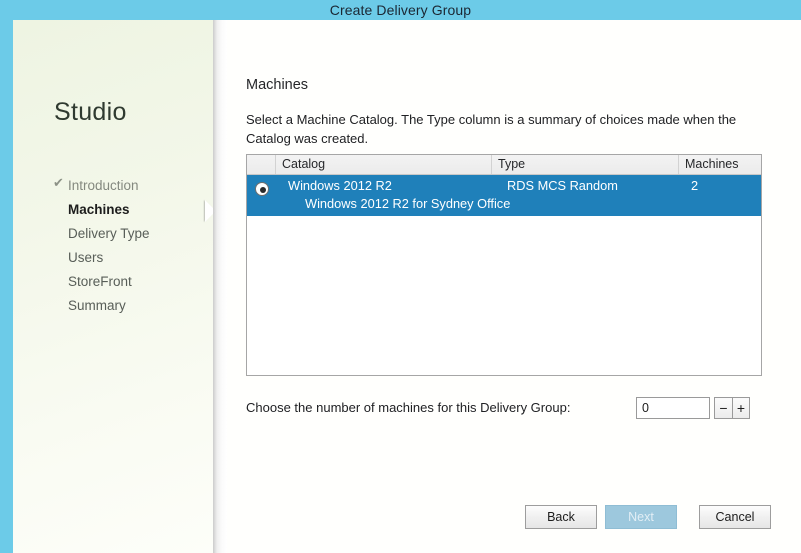  Describe the element at coordinates (561, 517) in the screenshot. I see `back-button: Back` at that location.